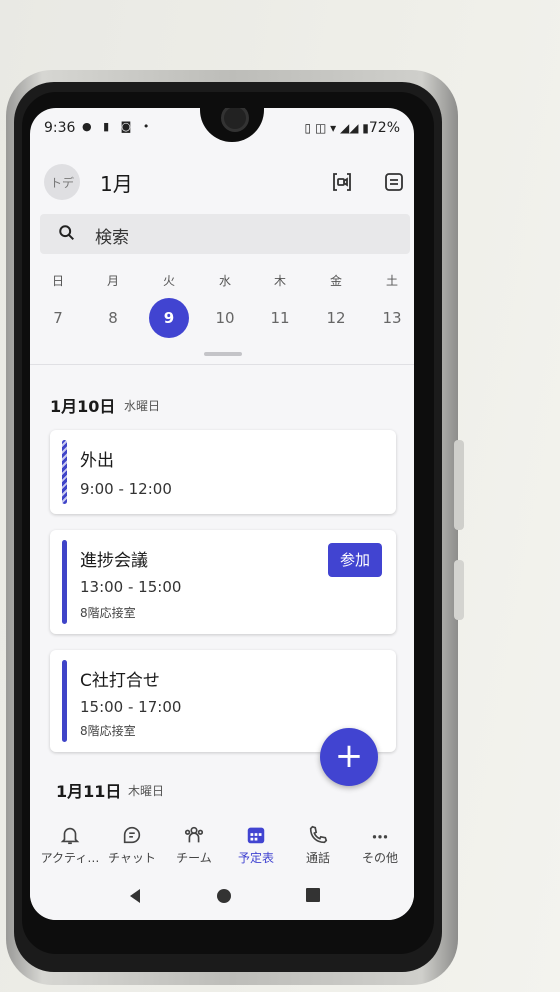 This screenshot has width=560, height=992. Describe the element at coordinates (142, 406) in the screenshot. I see `agenda-weekday: 水曜日` at that location.